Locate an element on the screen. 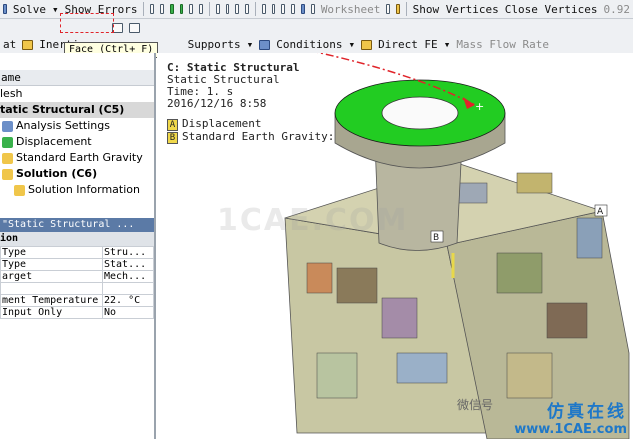 Image resolution: width=633 pixels, height=439 pixels. details-key: Input Only is located at coordinates (51, 312).